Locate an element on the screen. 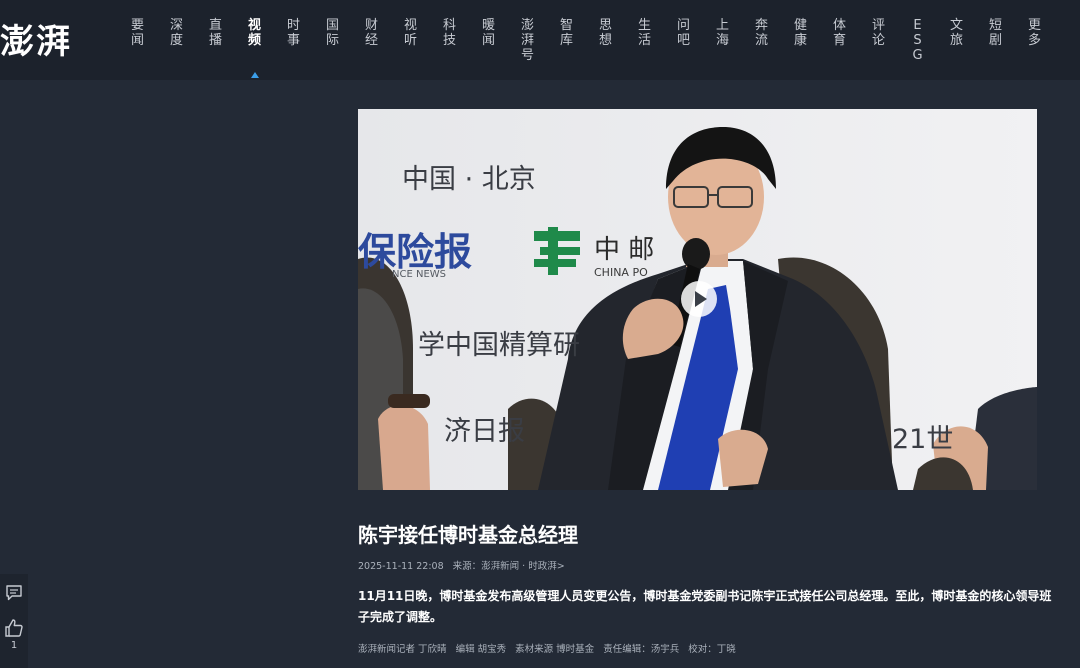 Image resolution: width=1080 pixels, height=668 pixels. backdrop-daily-text: 济日报 is located at coordinates (484, 431).